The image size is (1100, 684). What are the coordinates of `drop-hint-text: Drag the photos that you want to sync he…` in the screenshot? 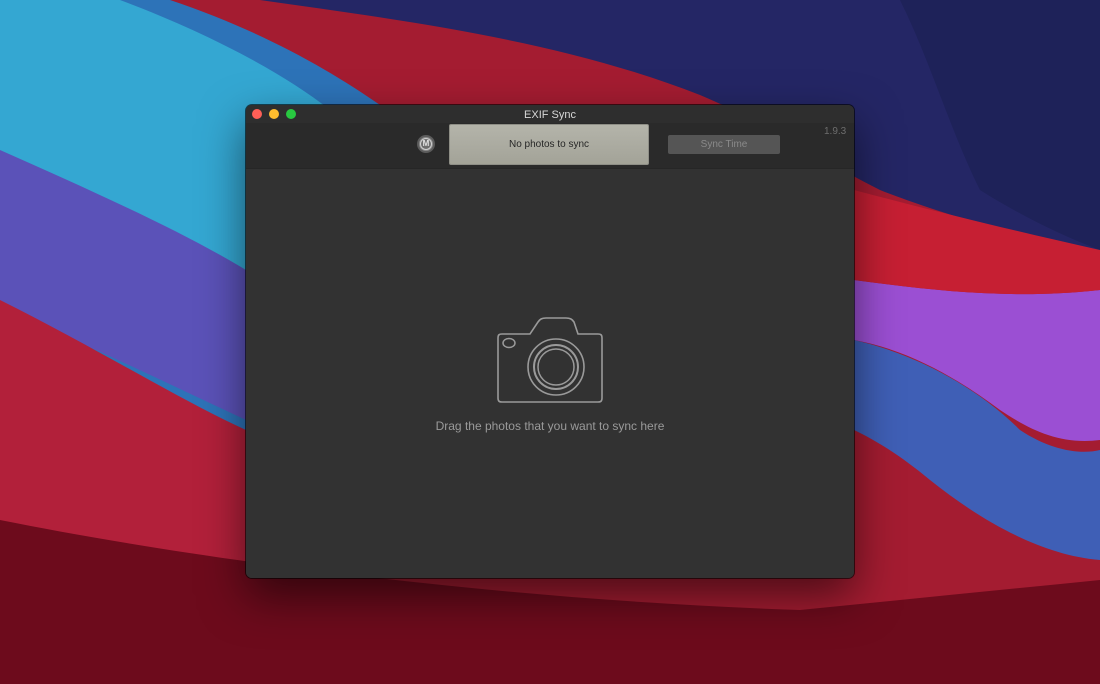 It's located at (550, 426).